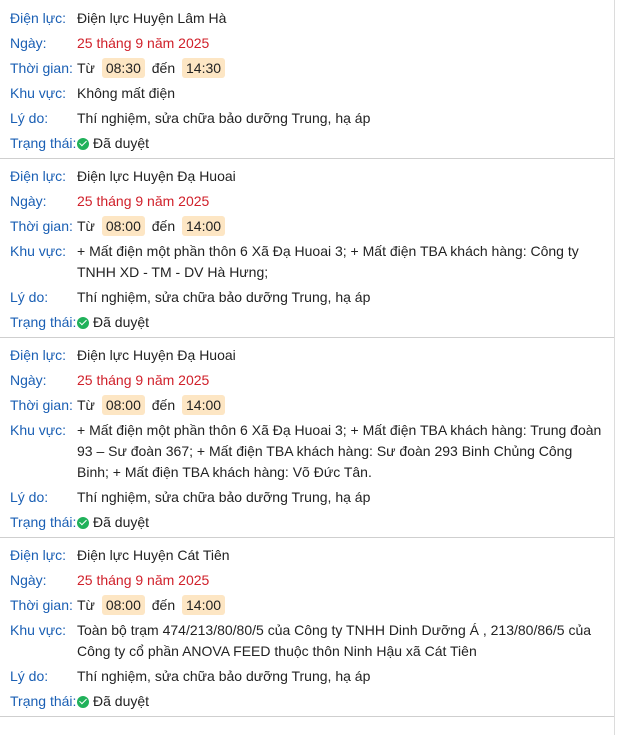 This screenshot has height=735, width=627. Describe the element at coordinates (312, 555) in the screenshot. I see `unit-row: Điện lực: Điện lực Huyện Cát Tiên` at that location.